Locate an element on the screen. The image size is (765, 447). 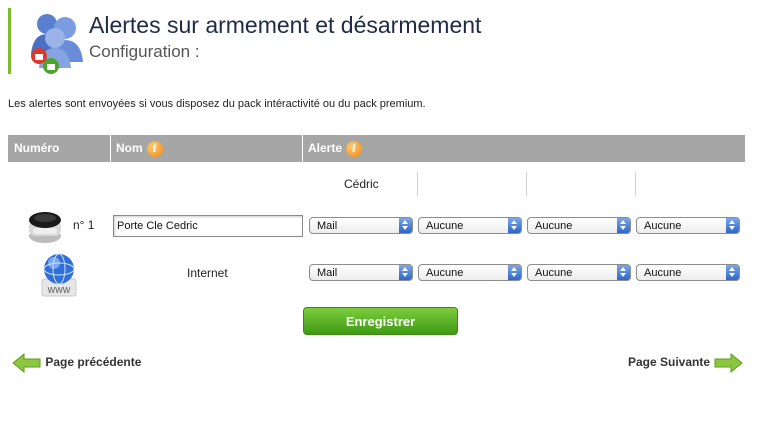
users-alert-icon is located at coordinates (57, 43).